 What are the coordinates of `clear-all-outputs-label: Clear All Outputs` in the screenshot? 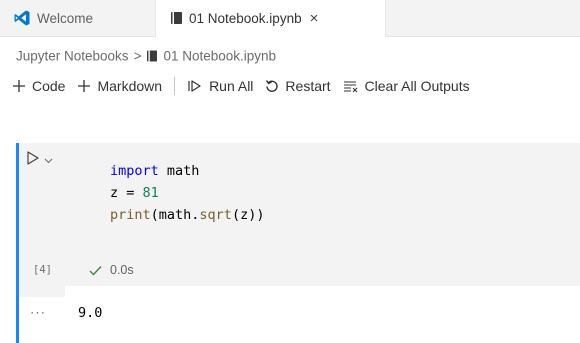 It's located at (417, 86).